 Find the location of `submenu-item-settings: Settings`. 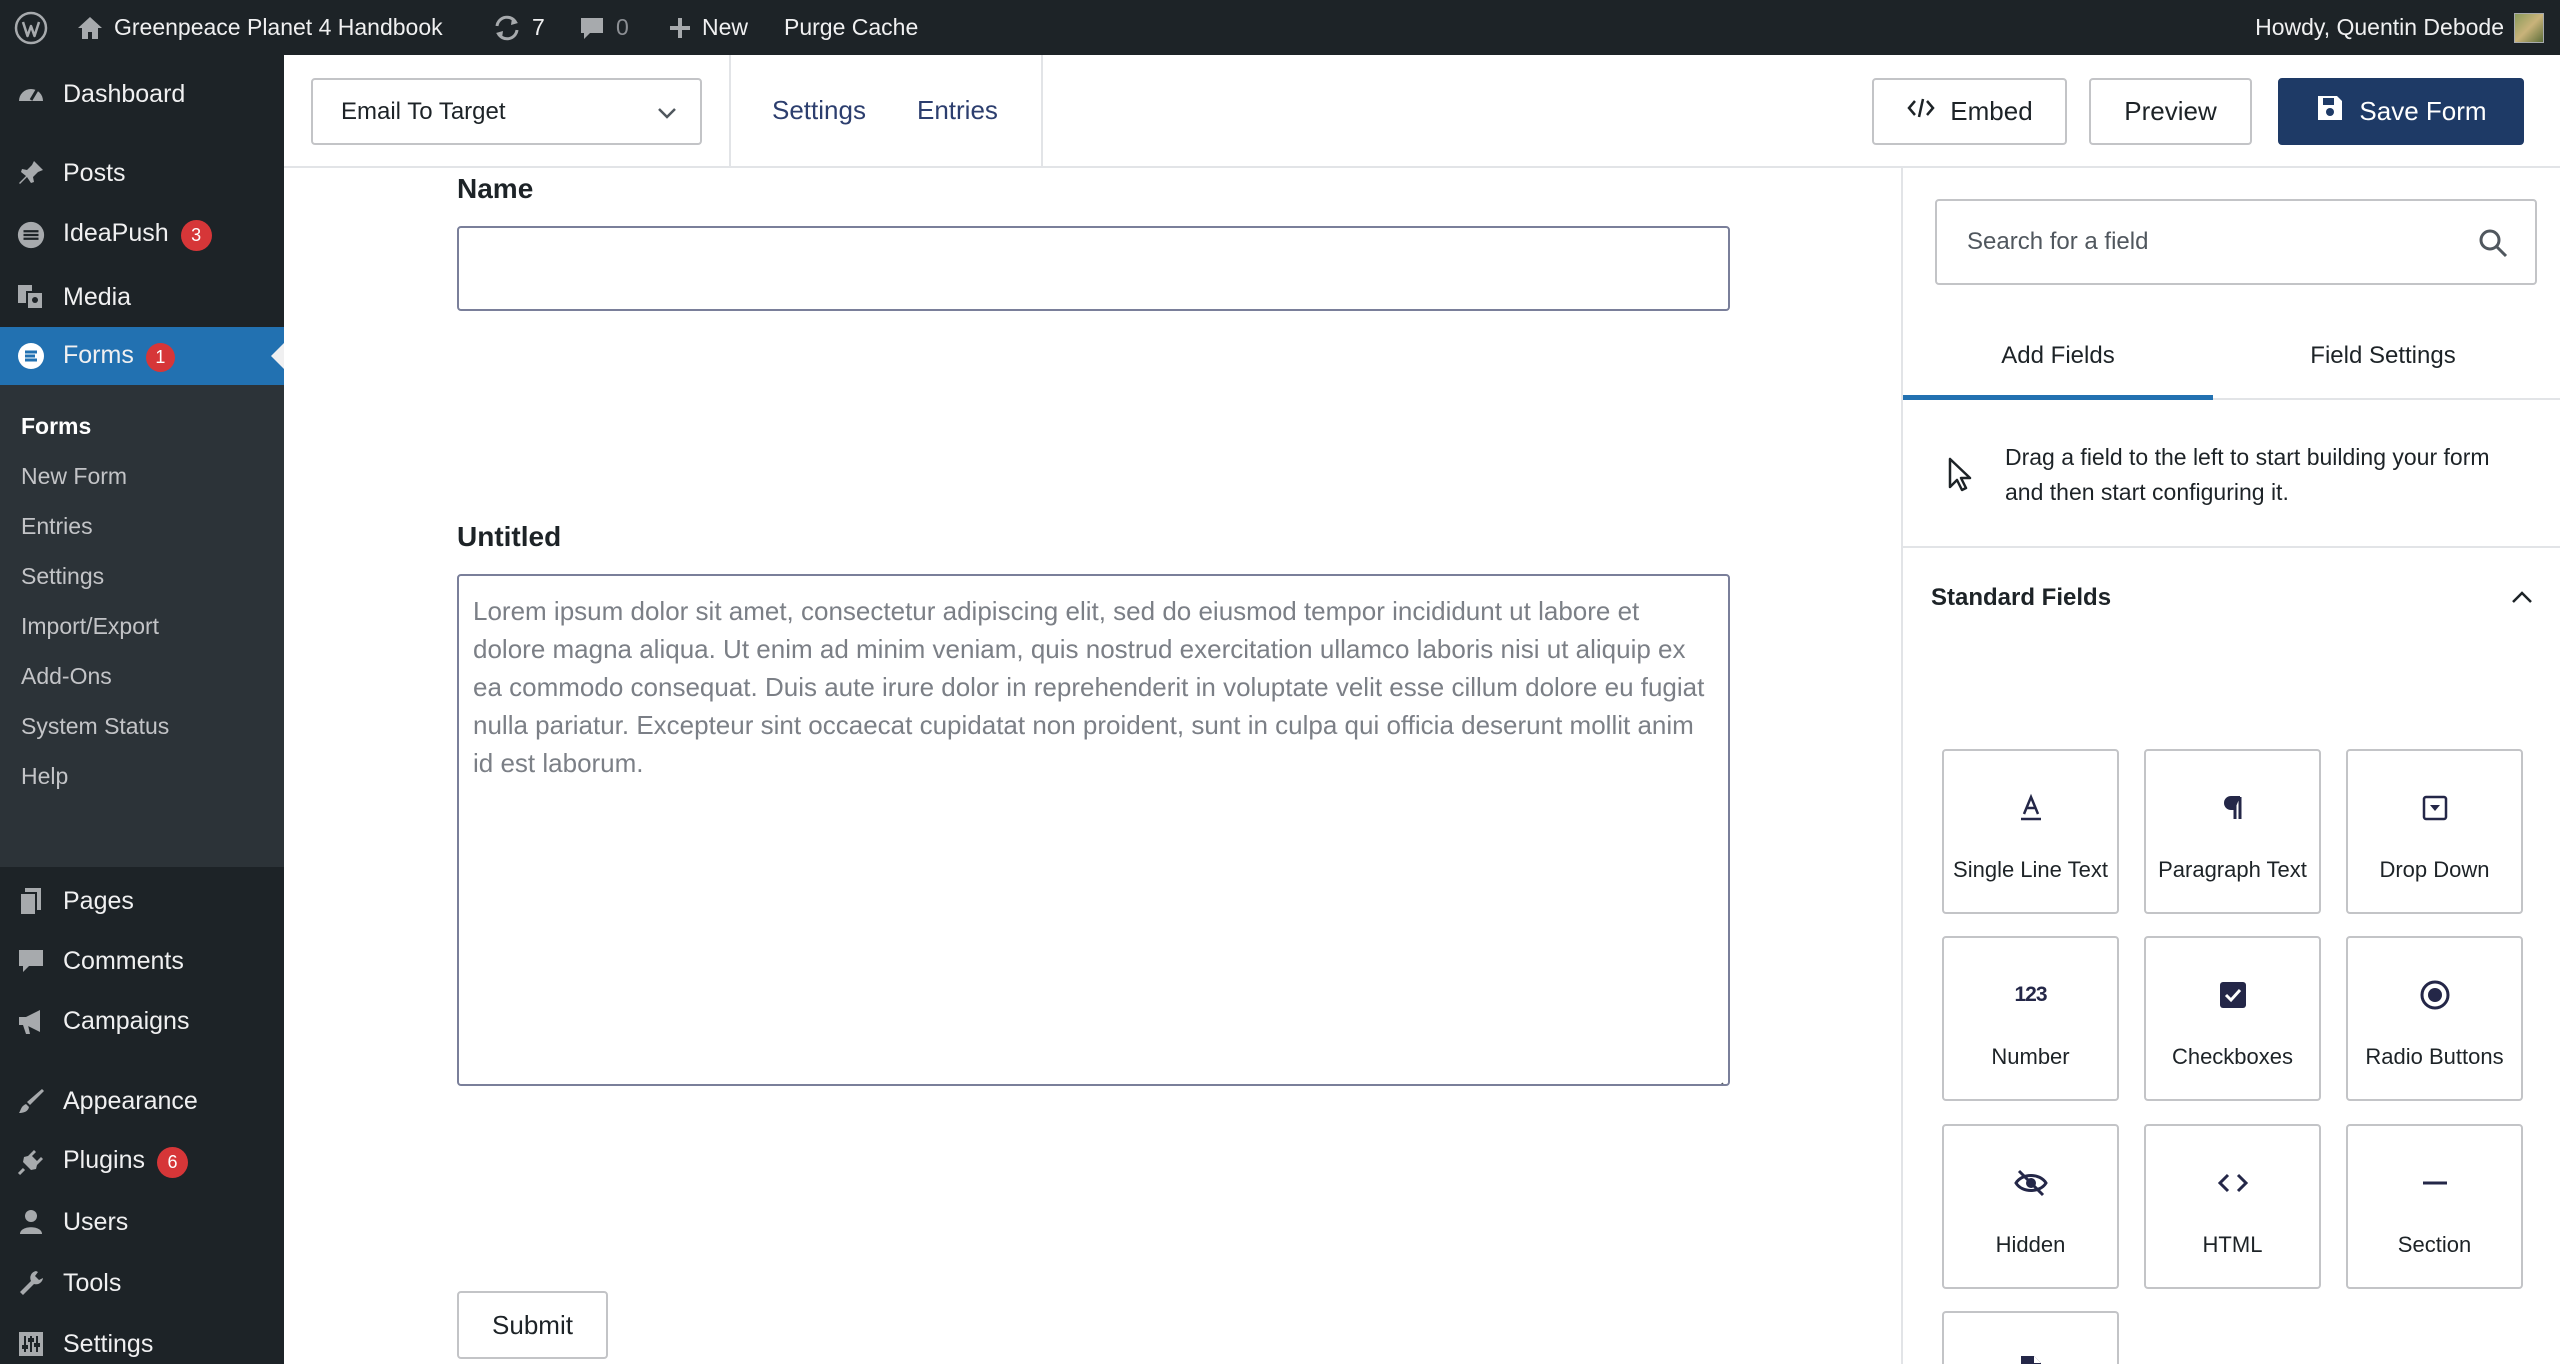

submenu-item-settings: Settings is located at coordinates (62, 576).